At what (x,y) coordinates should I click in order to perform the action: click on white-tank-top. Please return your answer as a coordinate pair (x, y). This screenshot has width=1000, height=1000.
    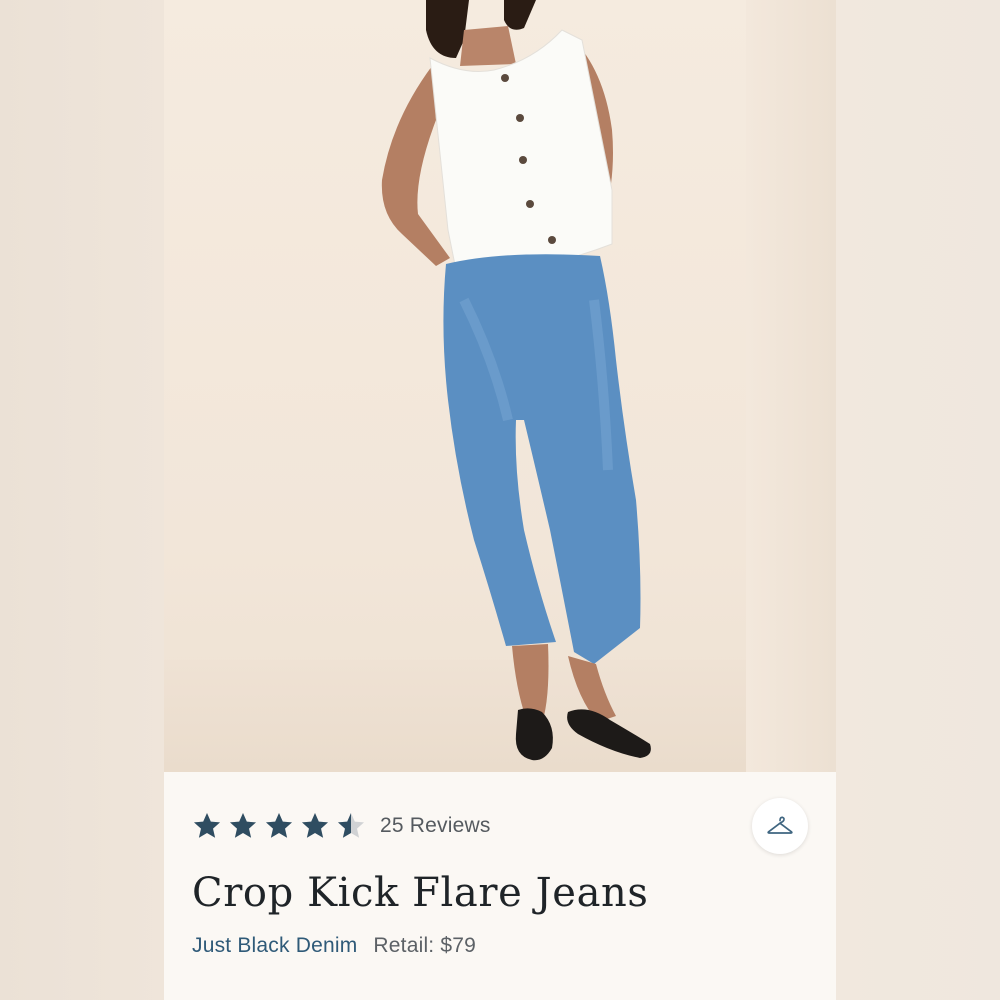
    Looking at the image, I should click on (521, 155).